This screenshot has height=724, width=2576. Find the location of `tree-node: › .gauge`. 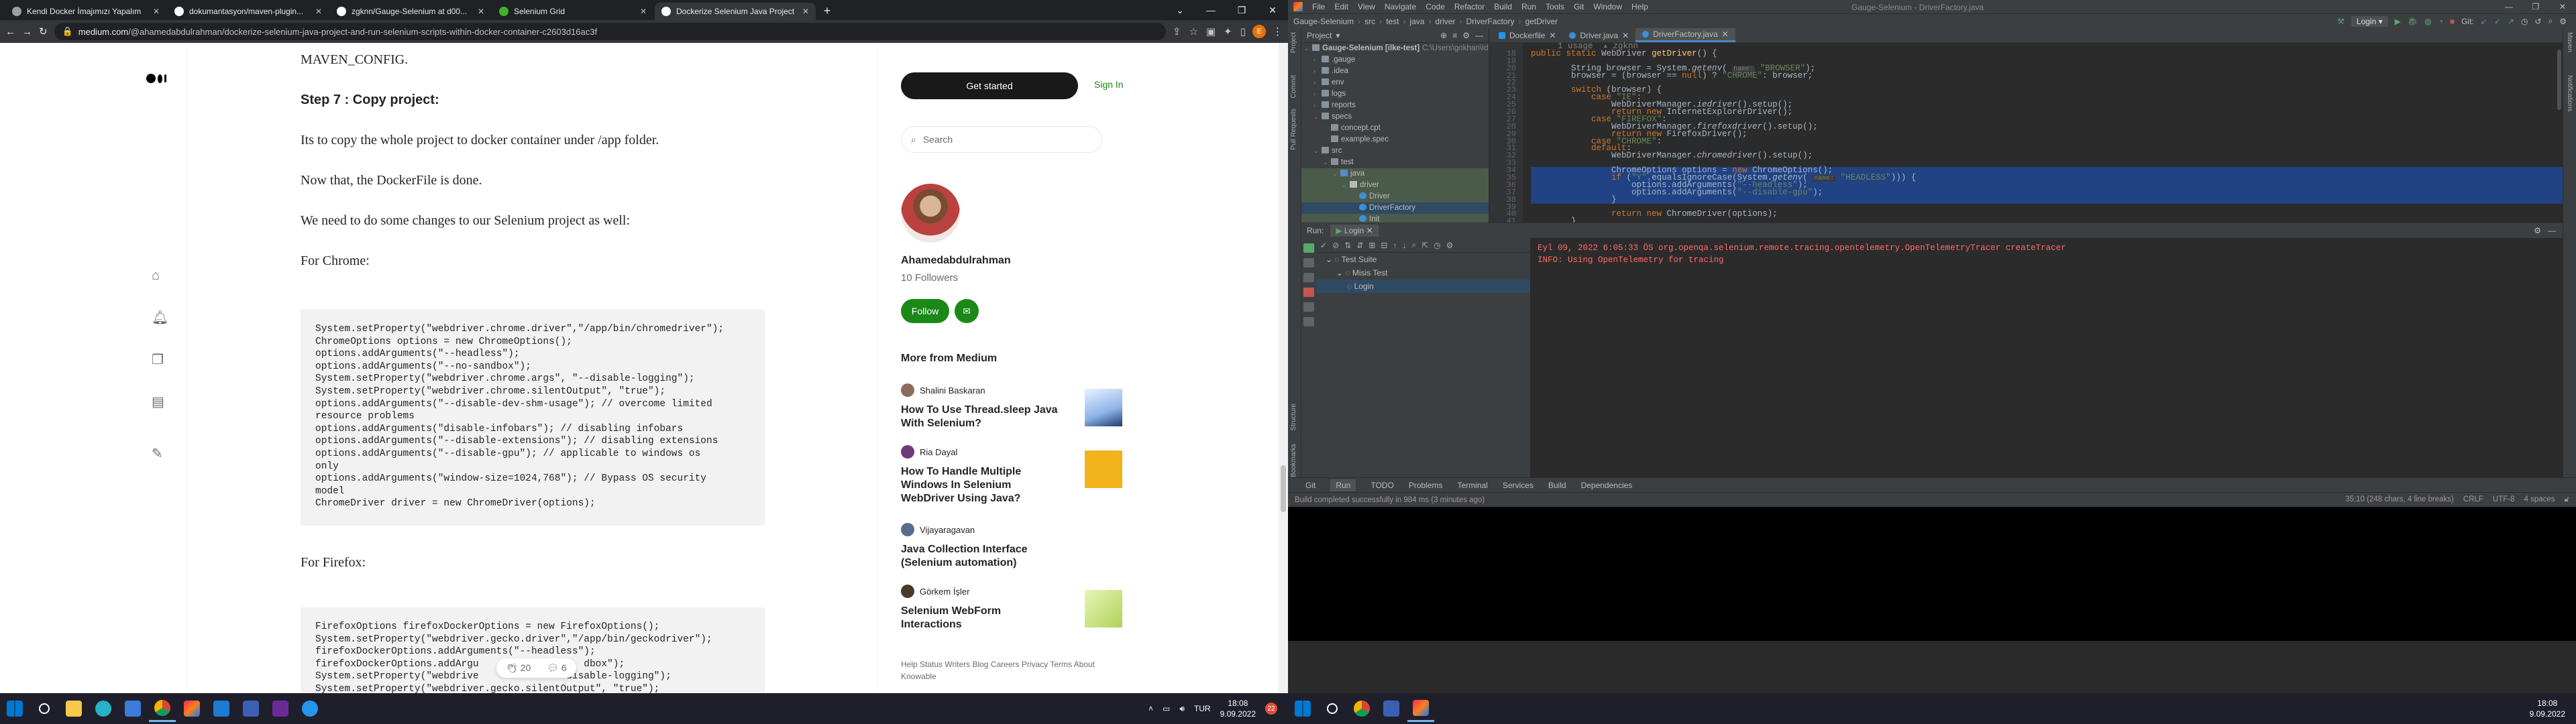

tree-node: › .gauge is located at coordinates (1395, 60).